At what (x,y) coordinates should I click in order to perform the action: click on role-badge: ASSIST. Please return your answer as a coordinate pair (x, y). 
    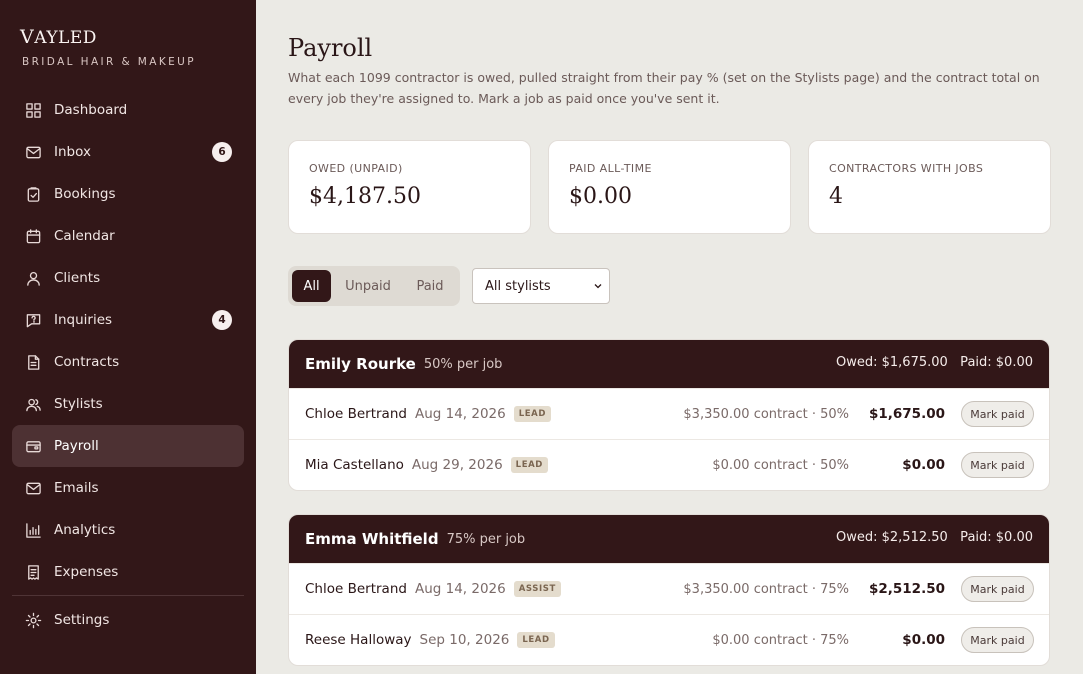
    Looking at the image, I should click on (537, 589).